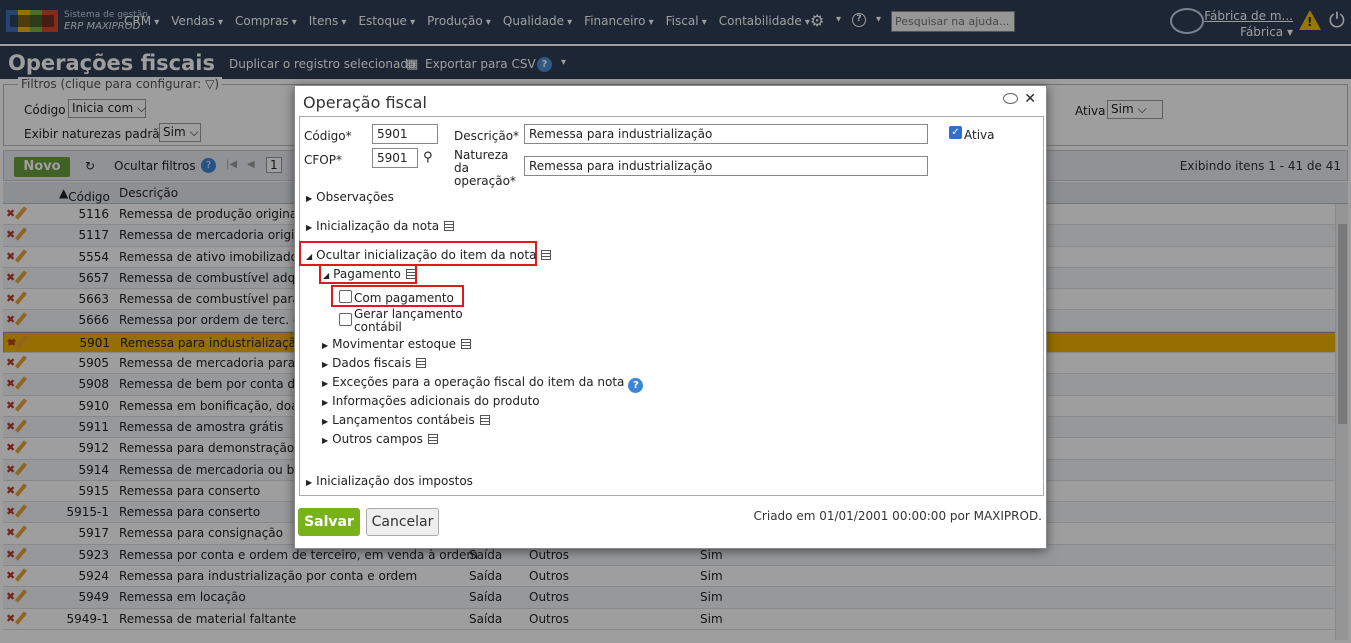  I want to click on com-pagamento-label: Com pagamento, so click(404, 298).